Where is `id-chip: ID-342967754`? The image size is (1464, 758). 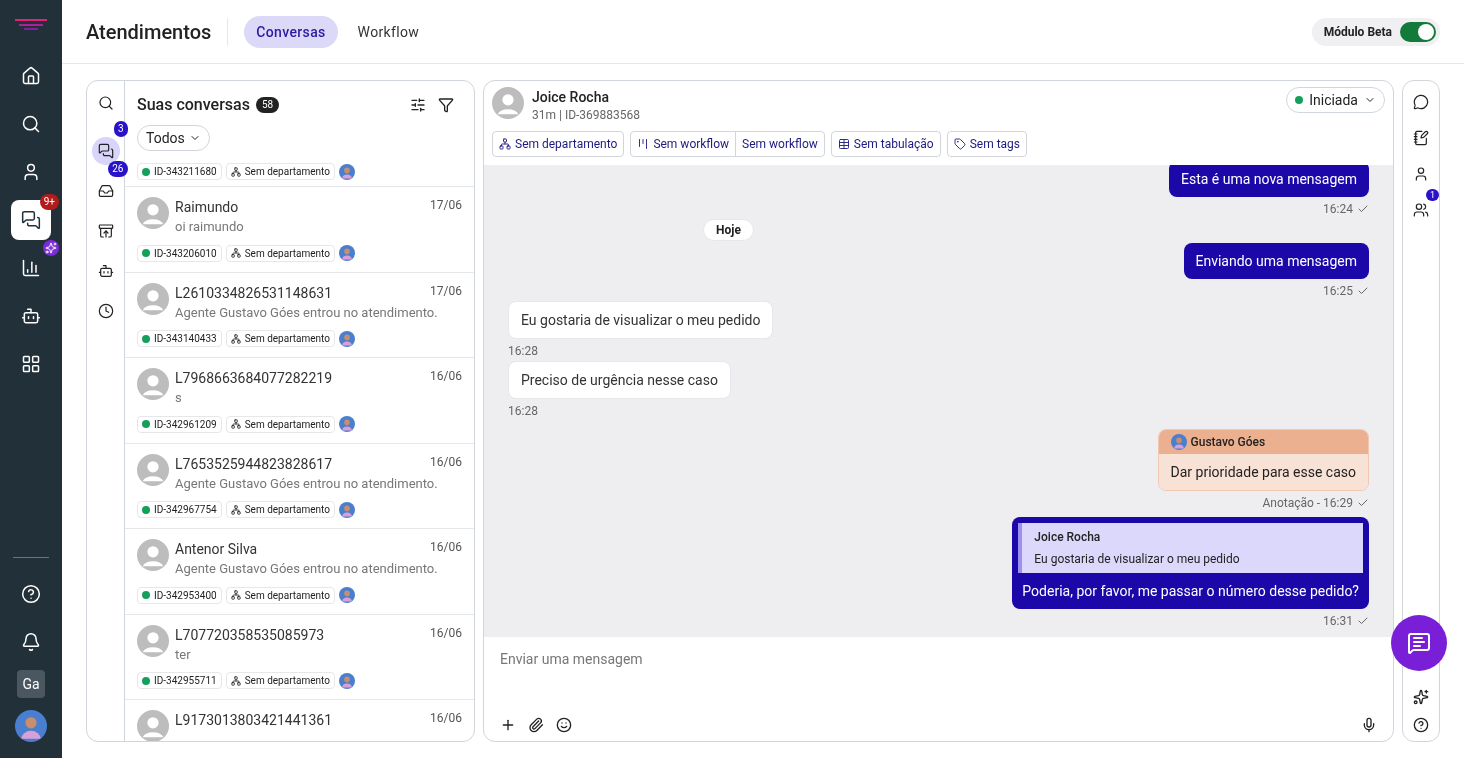
id-chip: ID-342967754 is located at coordinates (179, 509).